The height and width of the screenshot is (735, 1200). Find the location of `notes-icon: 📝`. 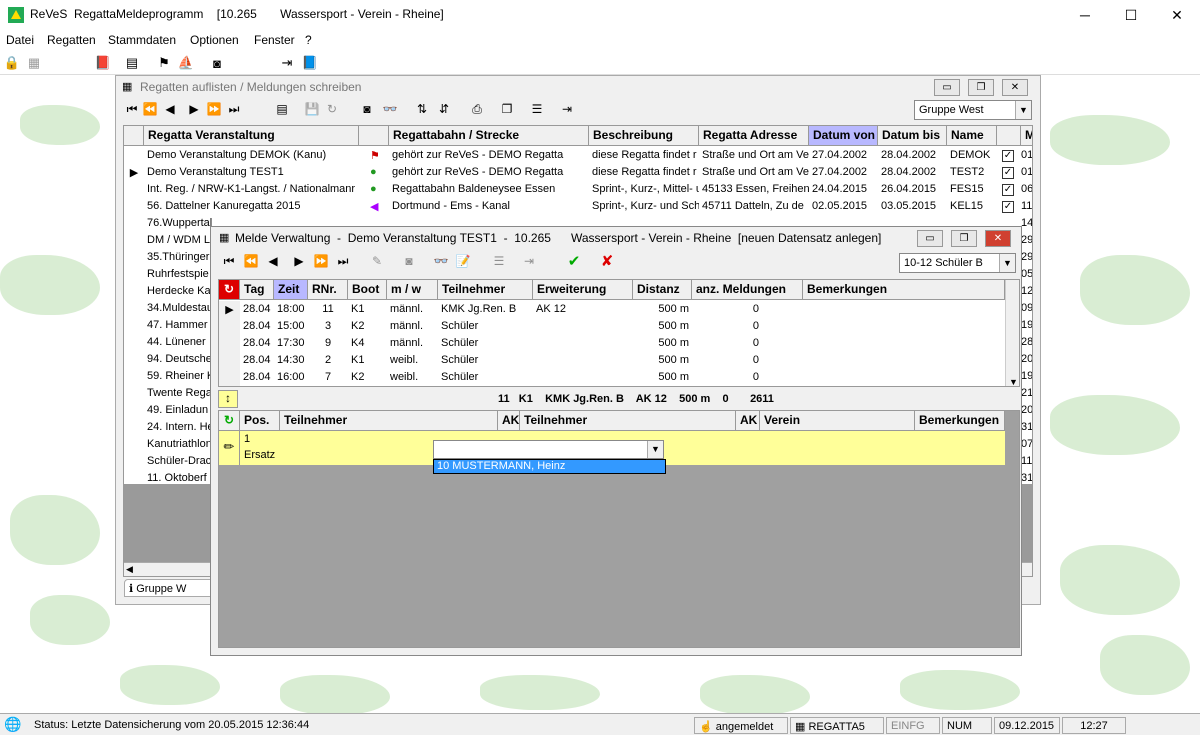

notes-icon: 📝 is located at coordinates (463, 261).